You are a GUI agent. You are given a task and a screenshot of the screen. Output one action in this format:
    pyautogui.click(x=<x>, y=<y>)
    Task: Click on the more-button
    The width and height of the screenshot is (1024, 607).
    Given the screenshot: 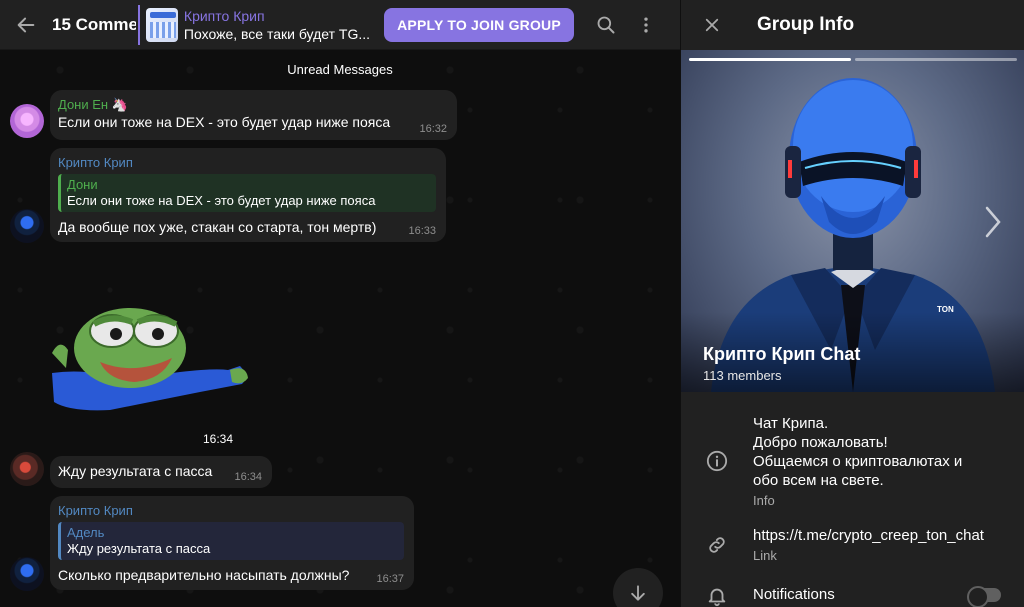 What is the action you would take?
    pyautogui.click(x=646, y=25)
    